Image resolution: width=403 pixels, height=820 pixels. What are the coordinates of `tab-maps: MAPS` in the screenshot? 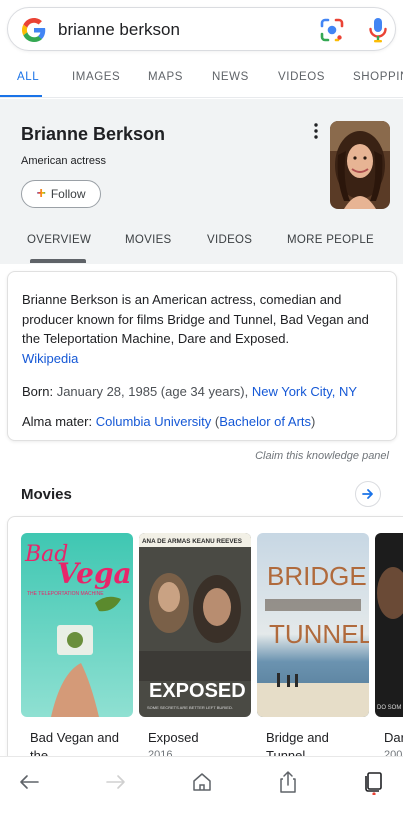 It's located at (165, 77).